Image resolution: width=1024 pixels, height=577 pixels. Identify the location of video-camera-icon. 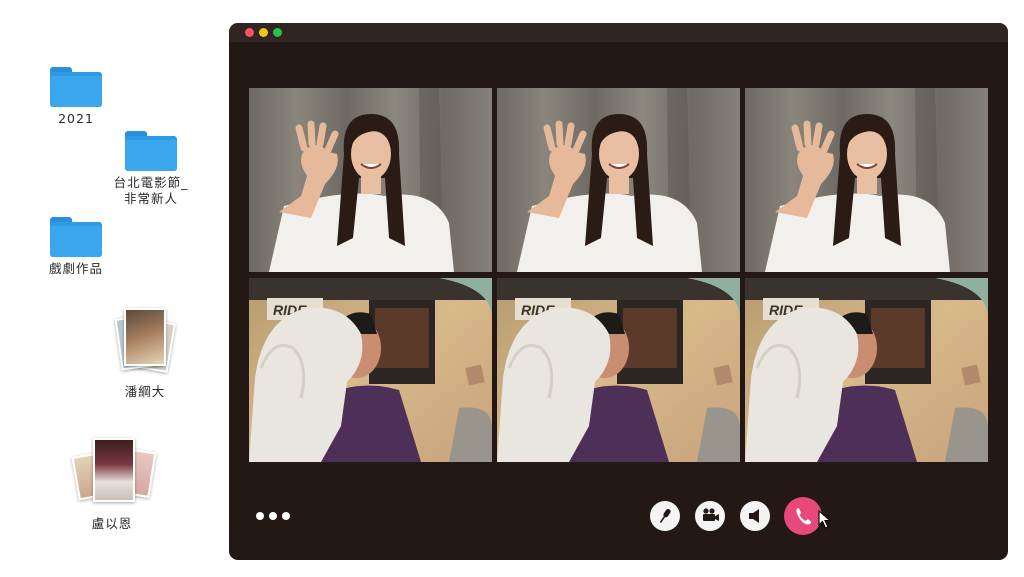
(711, 514).